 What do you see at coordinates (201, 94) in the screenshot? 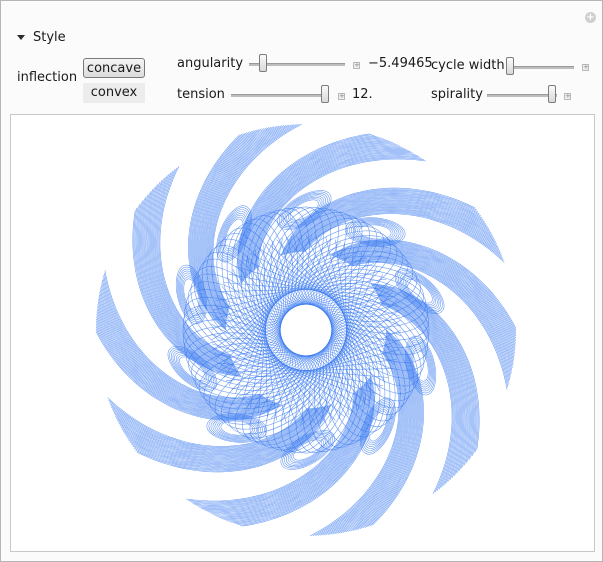
I see `tension-label: tension` at bounding box center [201, 94].